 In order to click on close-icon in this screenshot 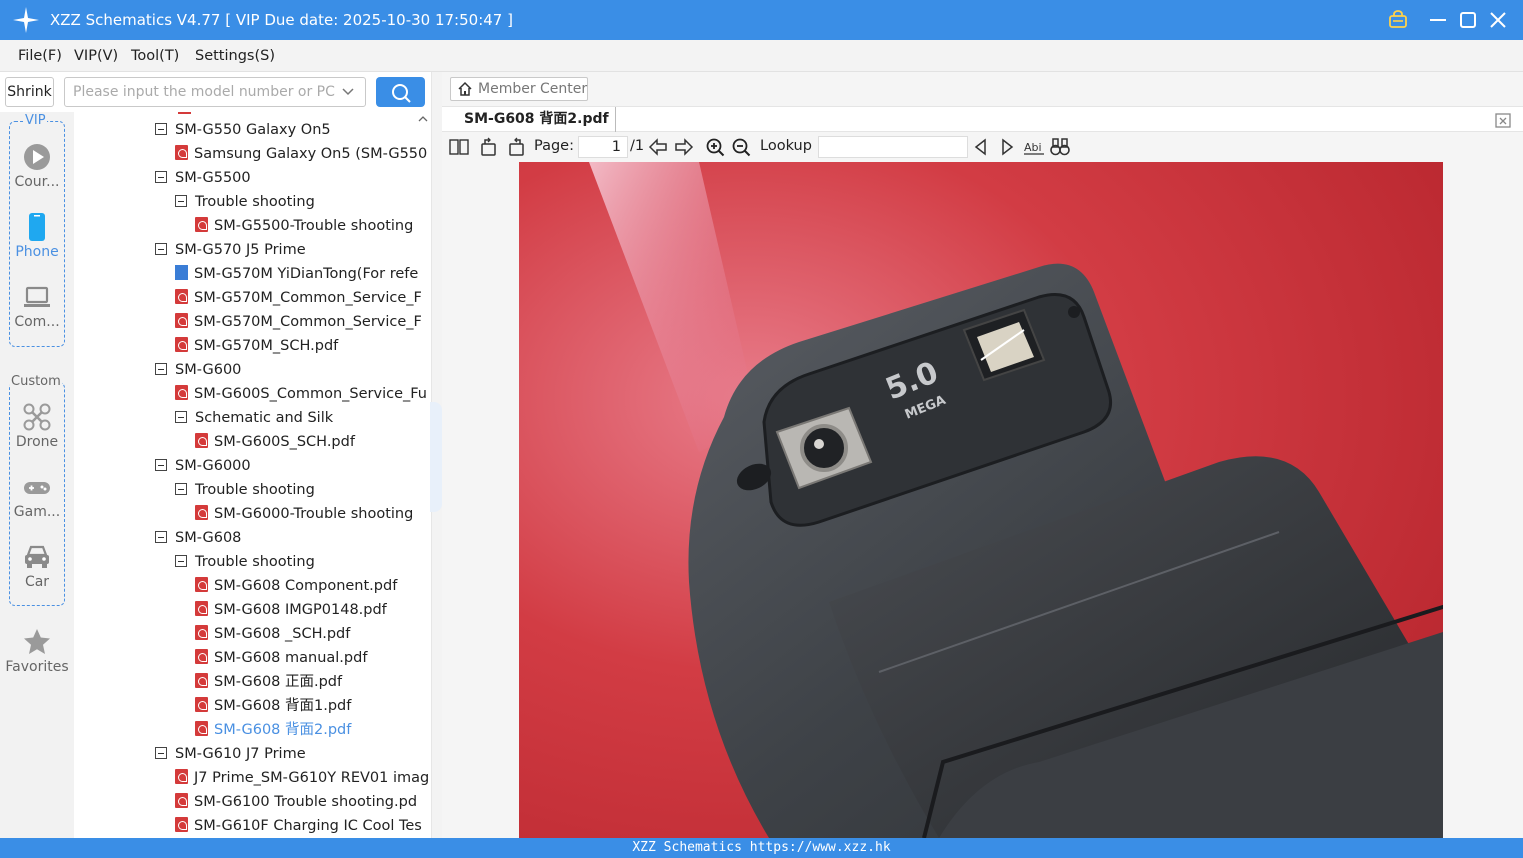, I will do `click(1498, 20)`.